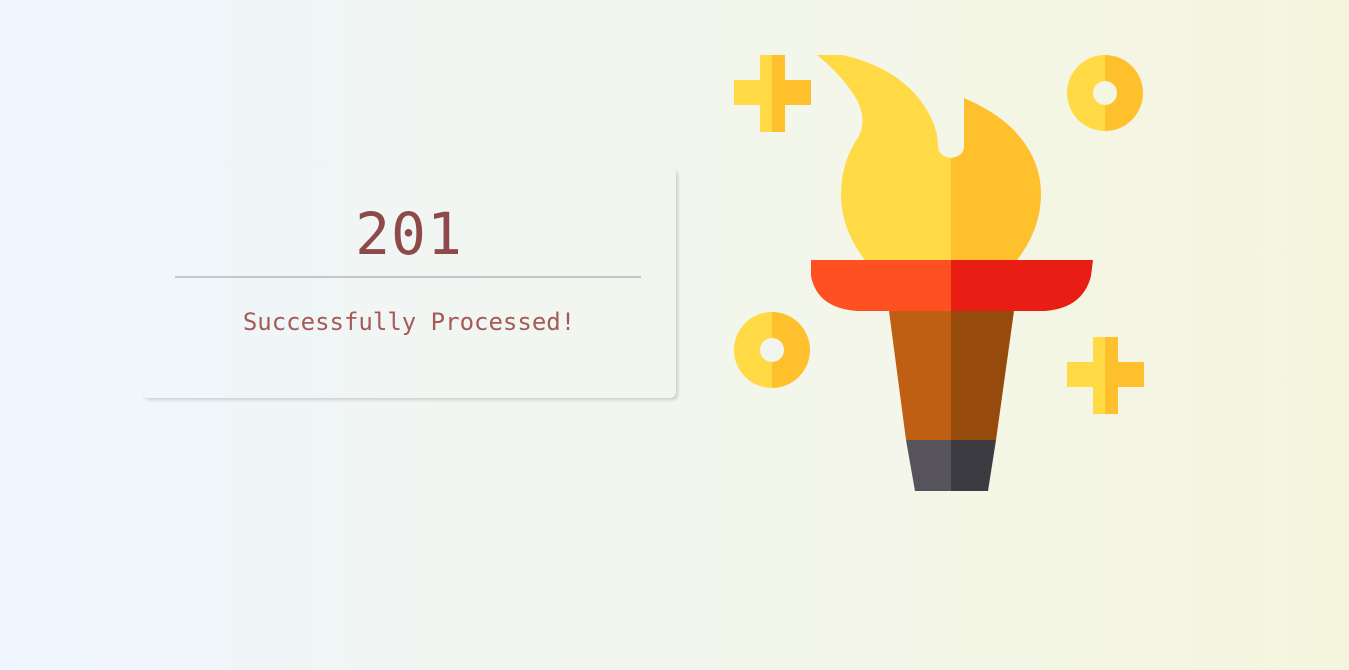  Describe the element at coordinates (952, 273) in the screenshot. I see `torch-icon` at that location.